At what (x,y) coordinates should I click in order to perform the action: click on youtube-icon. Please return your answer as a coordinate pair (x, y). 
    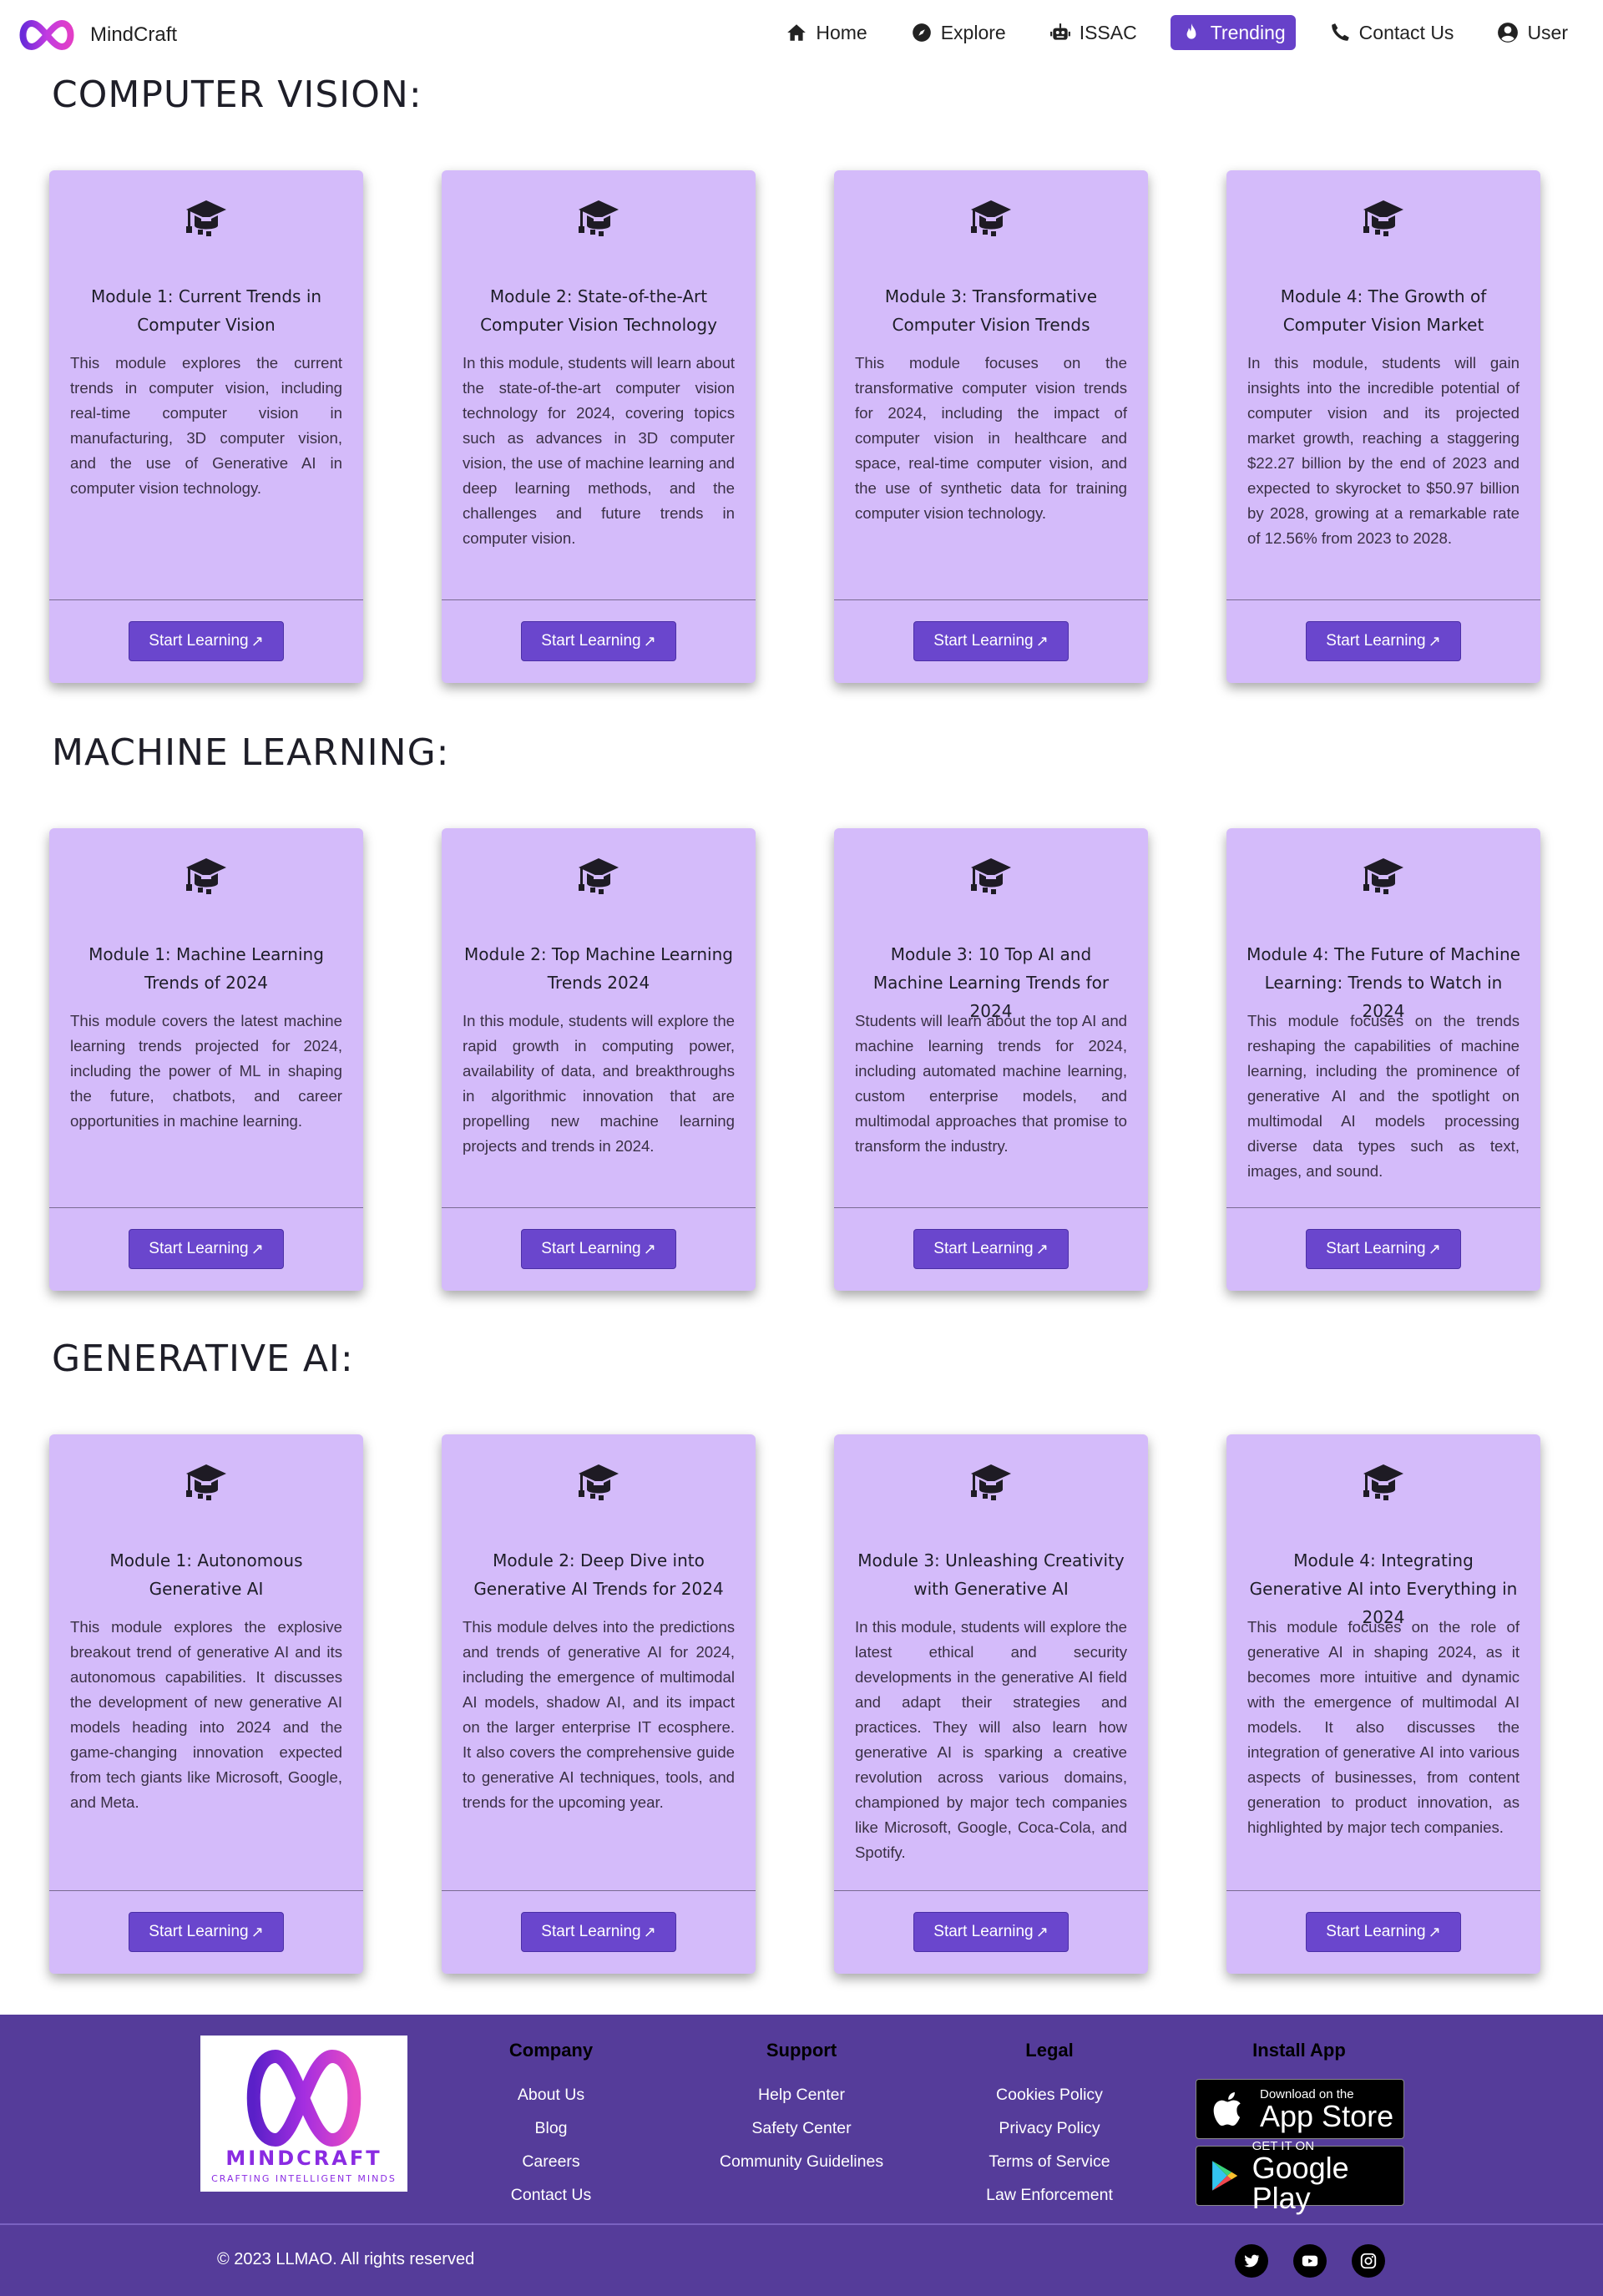
    Looking at the image, I should click on (1310, 2261).